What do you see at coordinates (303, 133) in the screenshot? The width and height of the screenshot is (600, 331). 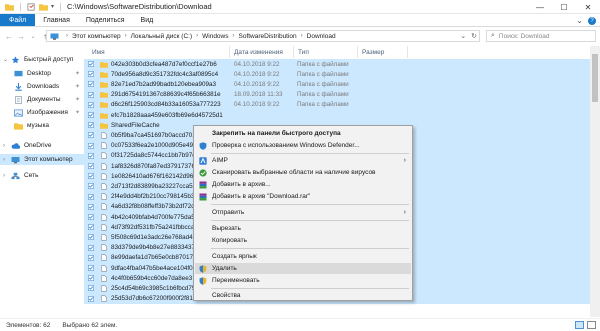 I see `menu-item-pin-quick-access: Закрепить на панели быстрого доступа` at bounding box center [303, 133].